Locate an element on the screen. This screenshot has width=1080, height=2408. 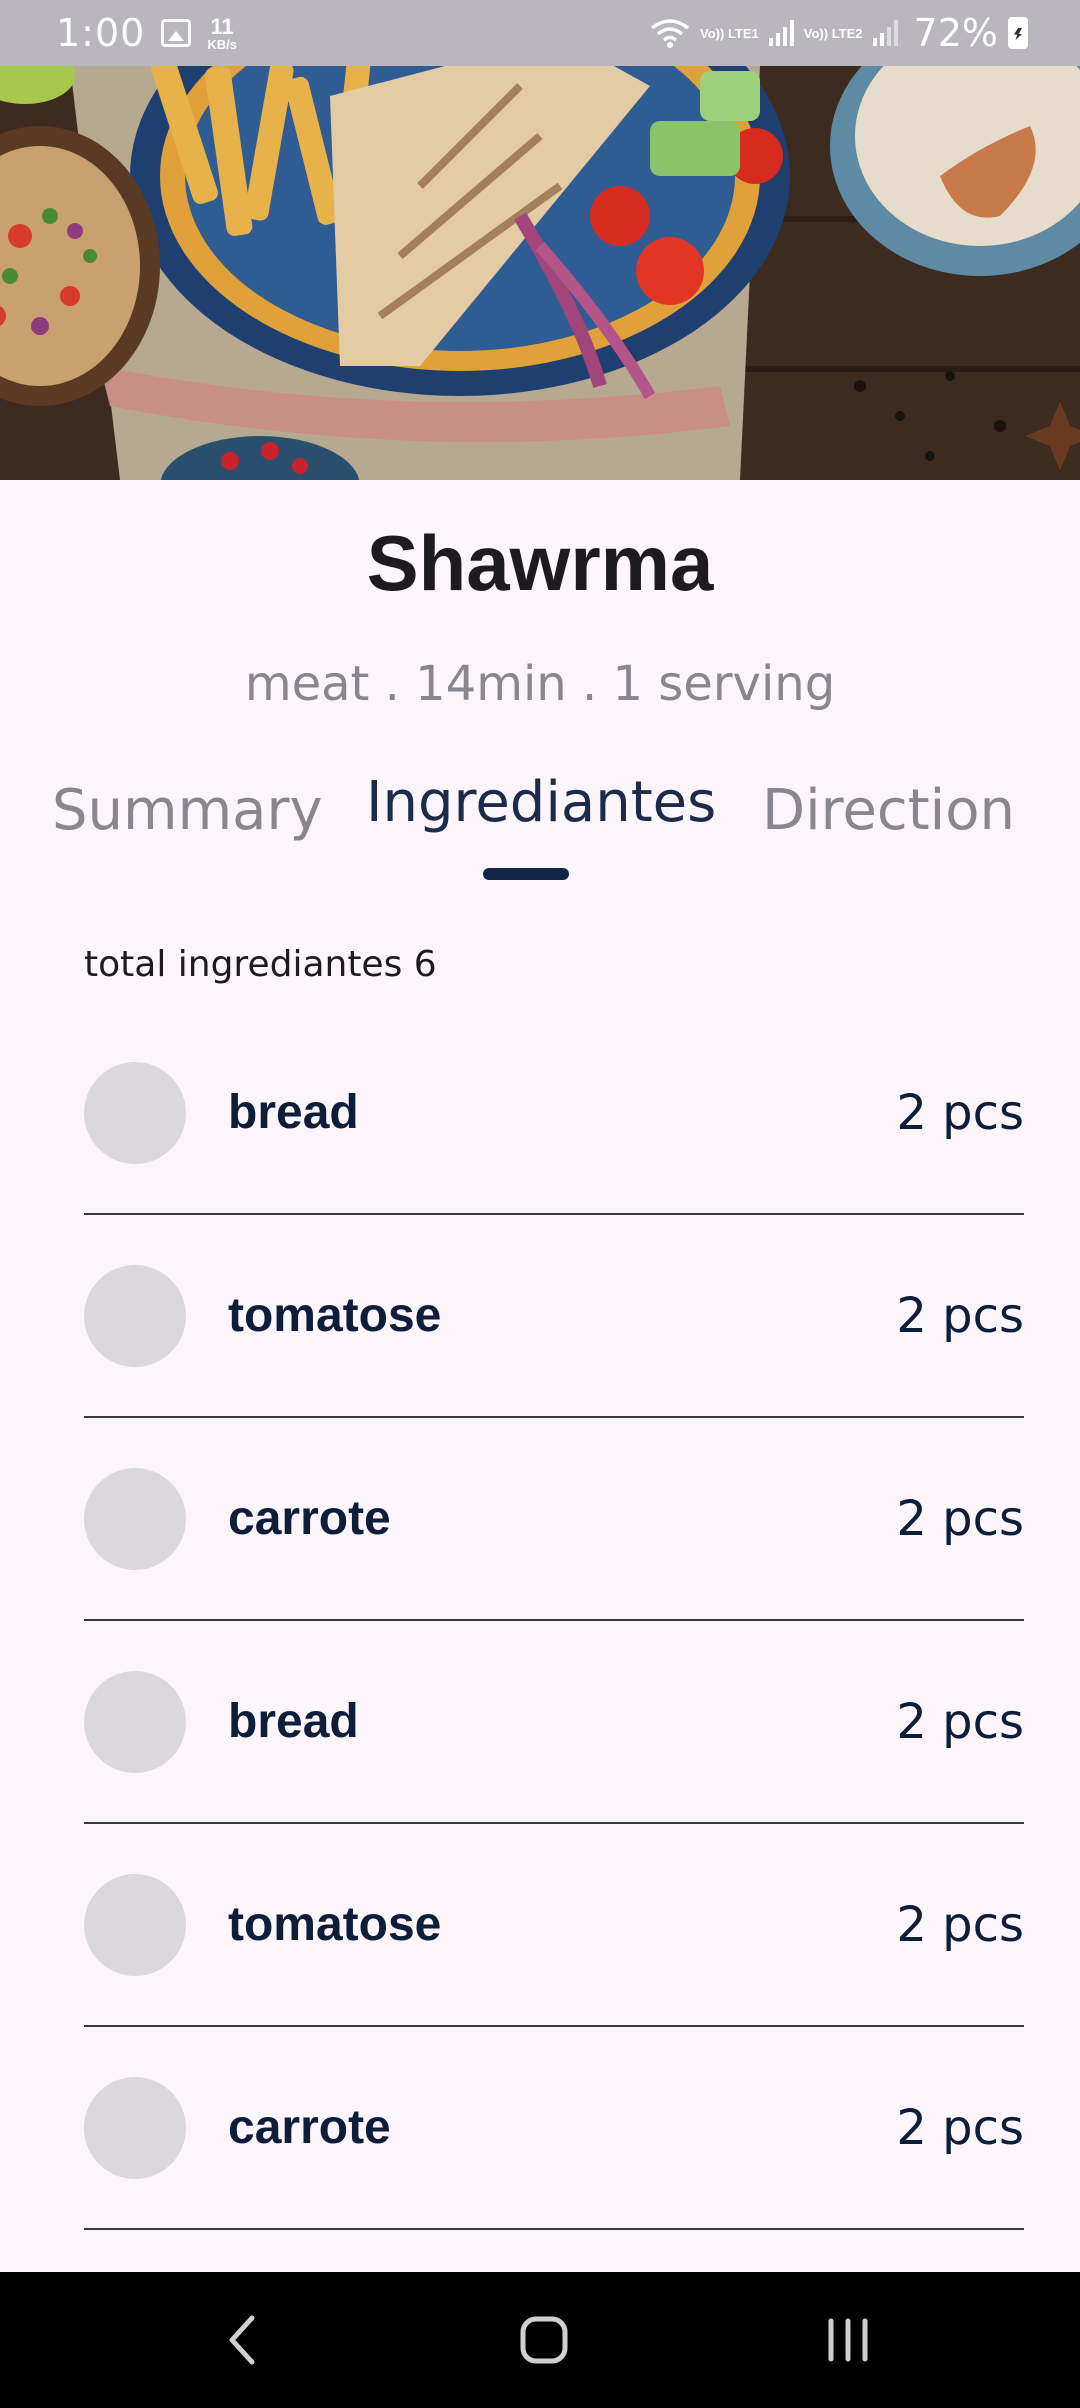
ingredients-total: total ingrediantes 6 is located at coordinates (260, 964).